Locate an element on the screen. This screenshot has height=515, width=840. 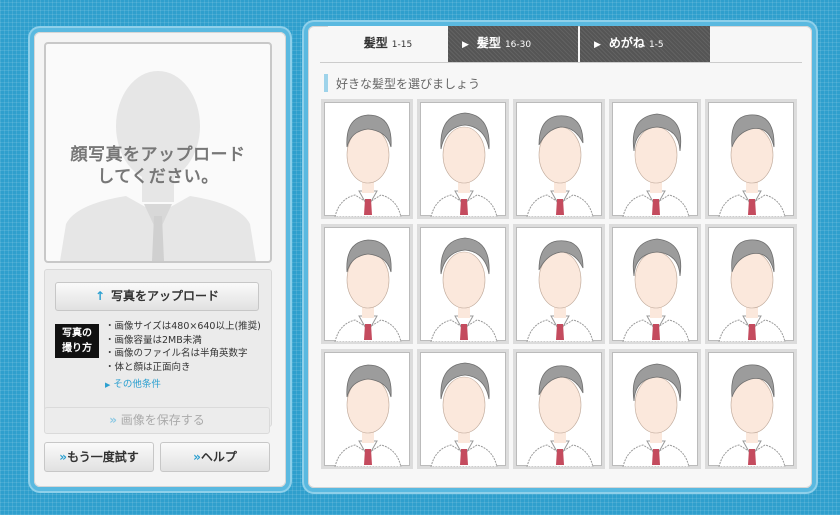
help-button-label: ヘルプ is located at coordinates (218, 457).